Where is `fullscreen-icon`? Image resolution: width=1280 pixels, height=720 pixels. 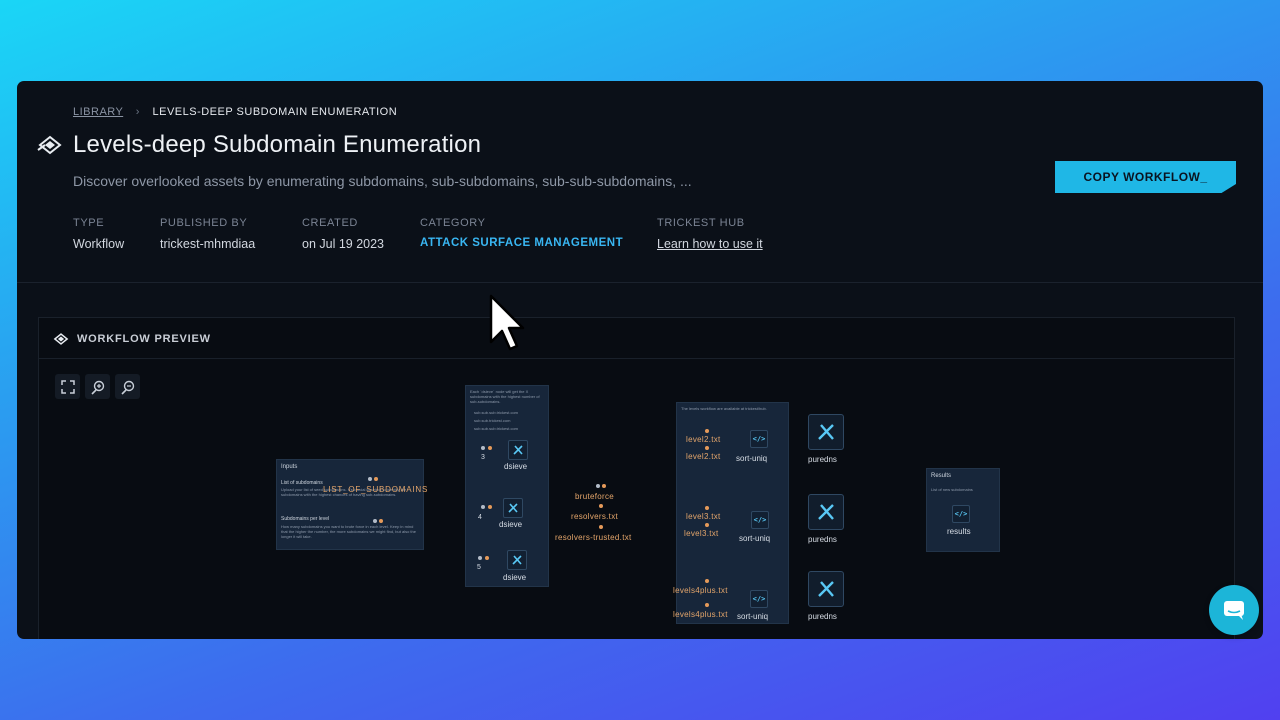 fullscreen-icon is located at coordinates (67, 386).